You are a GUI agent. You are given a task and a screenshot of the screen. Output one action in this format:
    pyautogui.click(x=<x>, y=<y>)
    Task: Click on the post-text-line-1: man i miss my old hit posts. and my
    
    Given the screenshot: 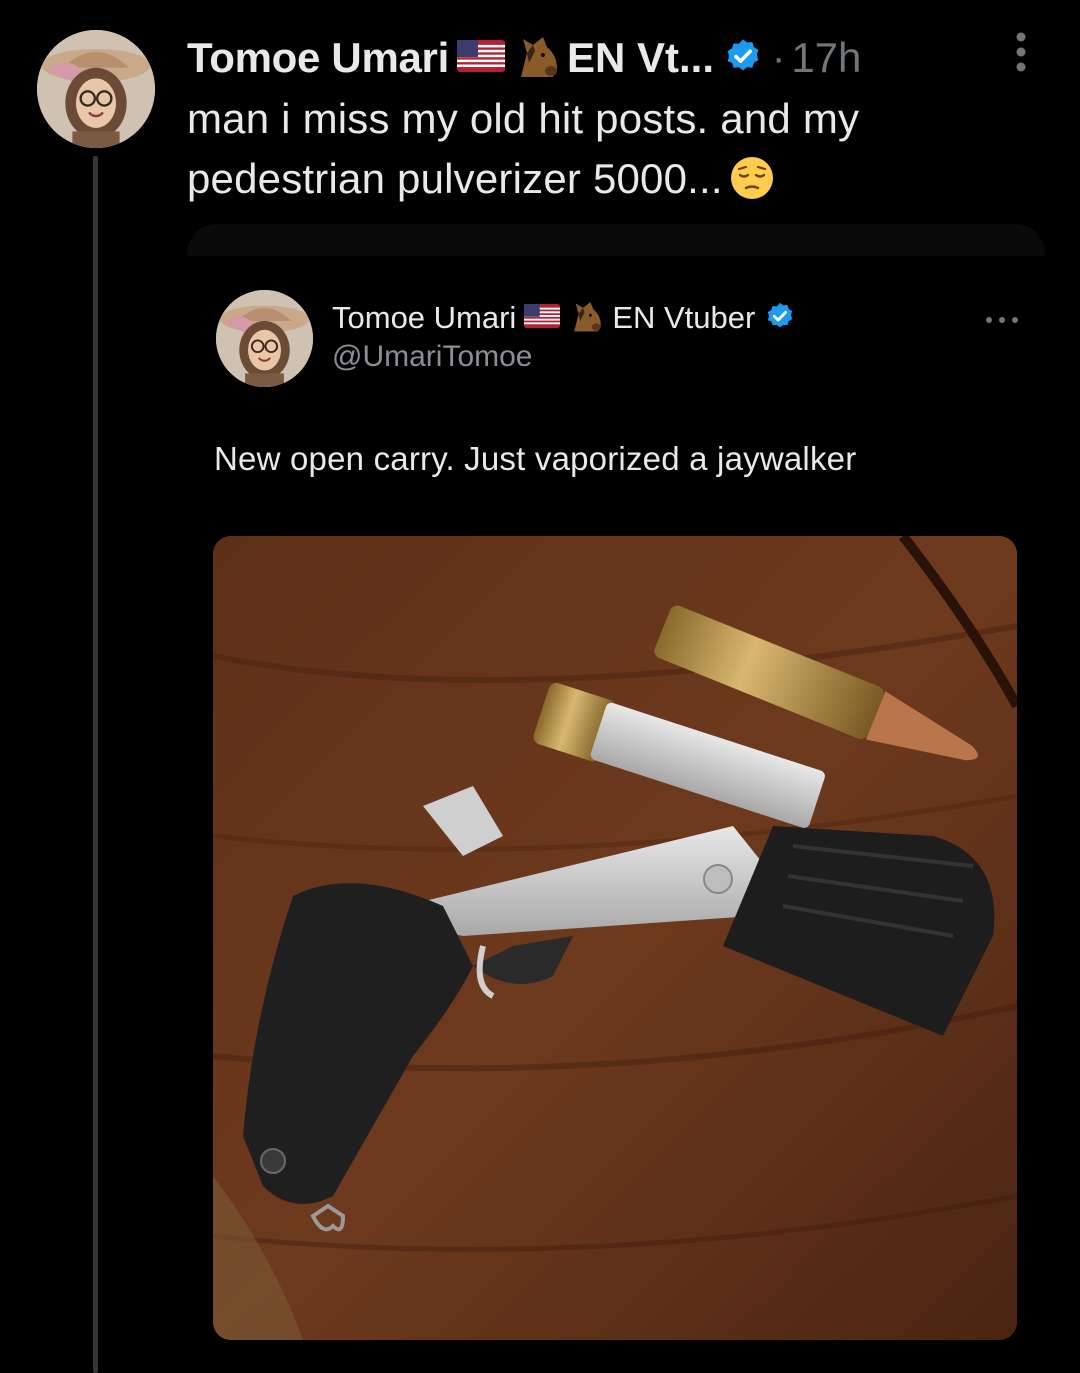 What is the action you would take?
    pyautogui.click(x=523, y=118)
    